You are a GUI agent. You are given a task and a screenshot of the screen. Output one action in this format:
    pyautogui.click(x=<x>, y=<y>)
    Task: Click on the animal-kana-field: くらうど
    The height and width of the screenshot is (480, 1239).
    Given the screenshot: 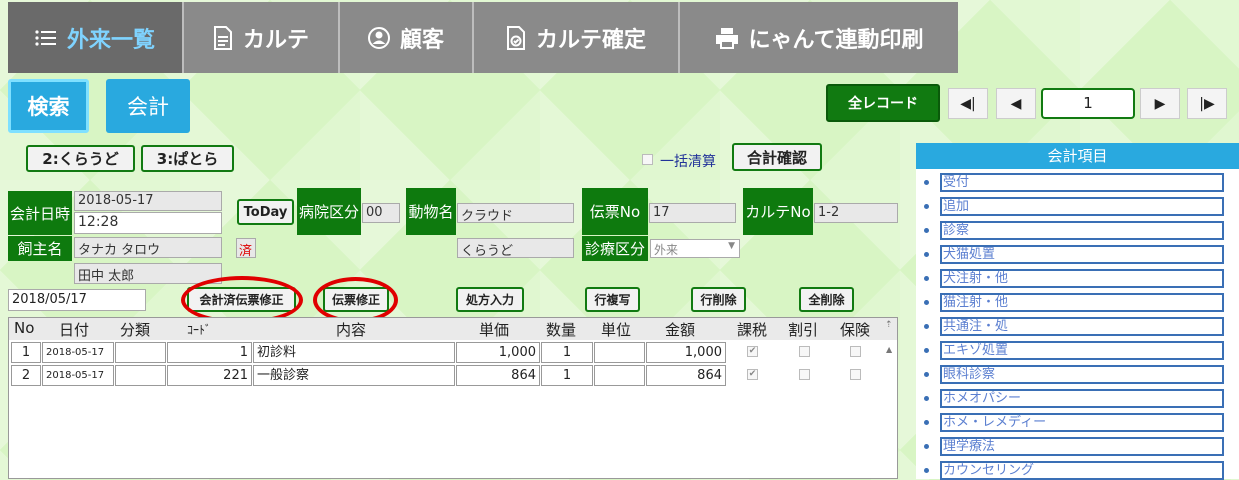 What is the action you would take?
    pyautogui.click(x=515, y=248)
    